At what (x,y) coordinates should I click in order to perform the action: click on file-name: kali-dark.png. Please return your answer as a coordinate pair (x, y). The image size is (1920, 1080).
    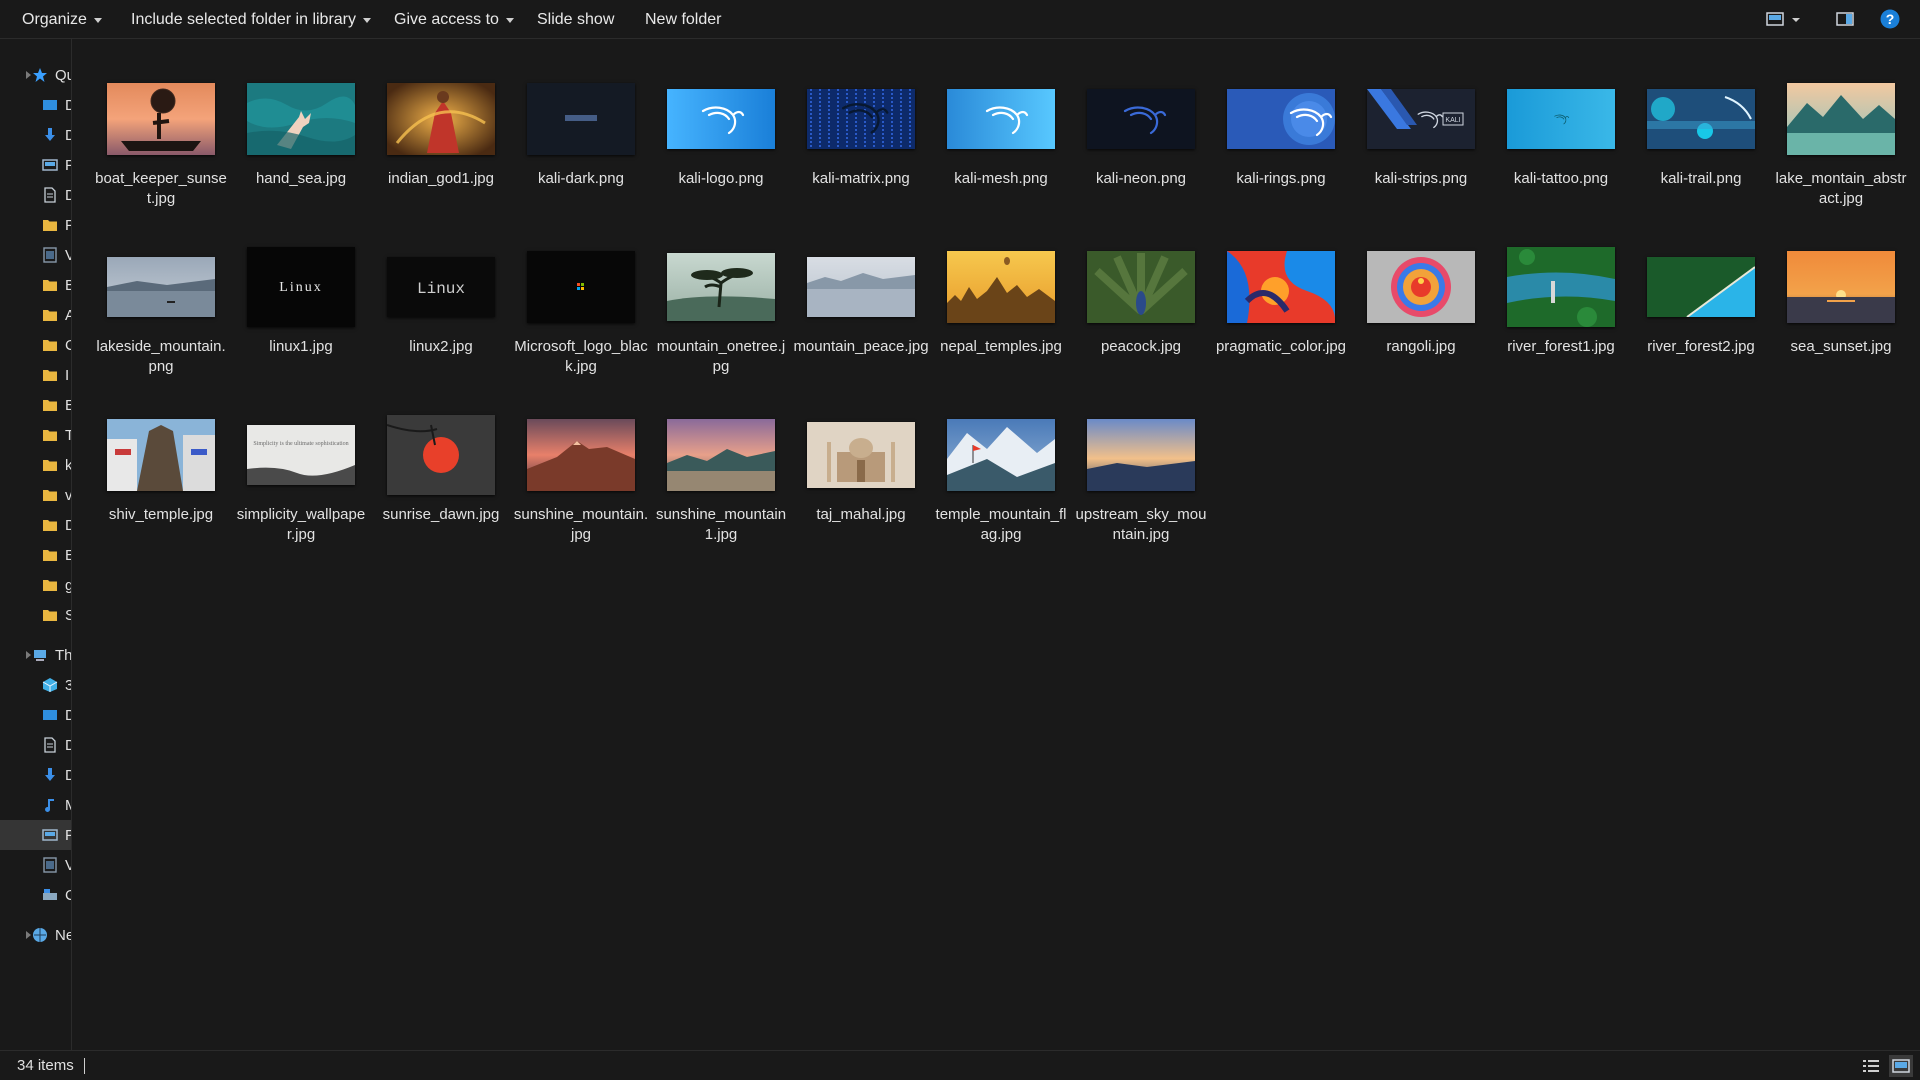
    Looking at the image, I should click on (581, 178).